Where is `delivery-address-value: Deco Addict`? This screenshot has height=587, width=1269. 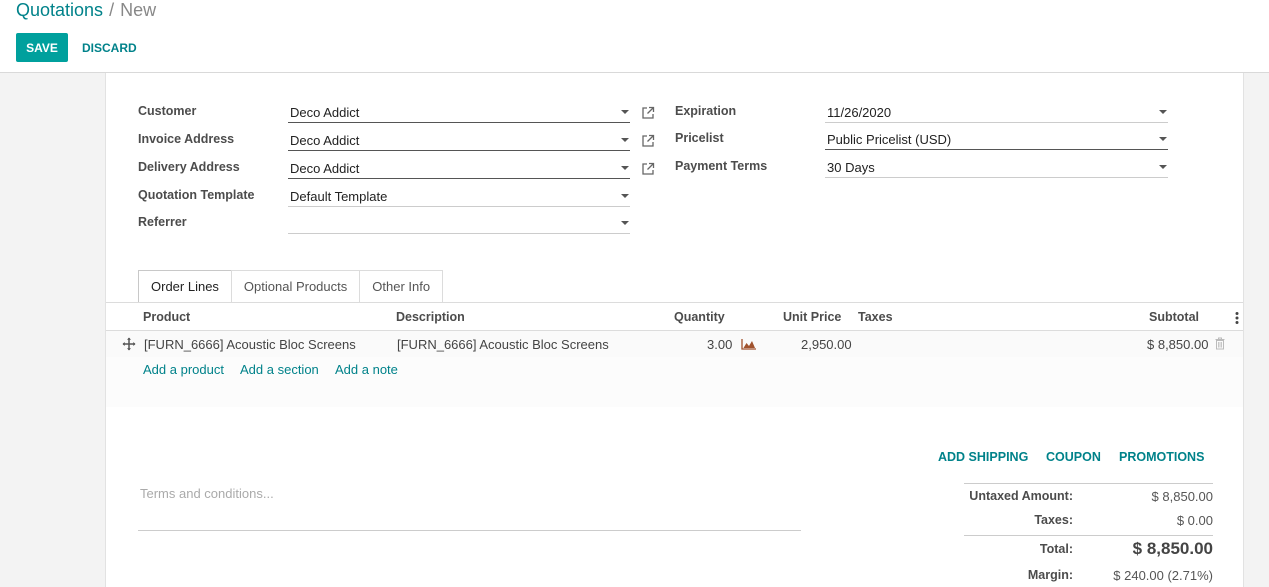 delivery-address-value: Deco Addict is located at coordinates (325, 168).